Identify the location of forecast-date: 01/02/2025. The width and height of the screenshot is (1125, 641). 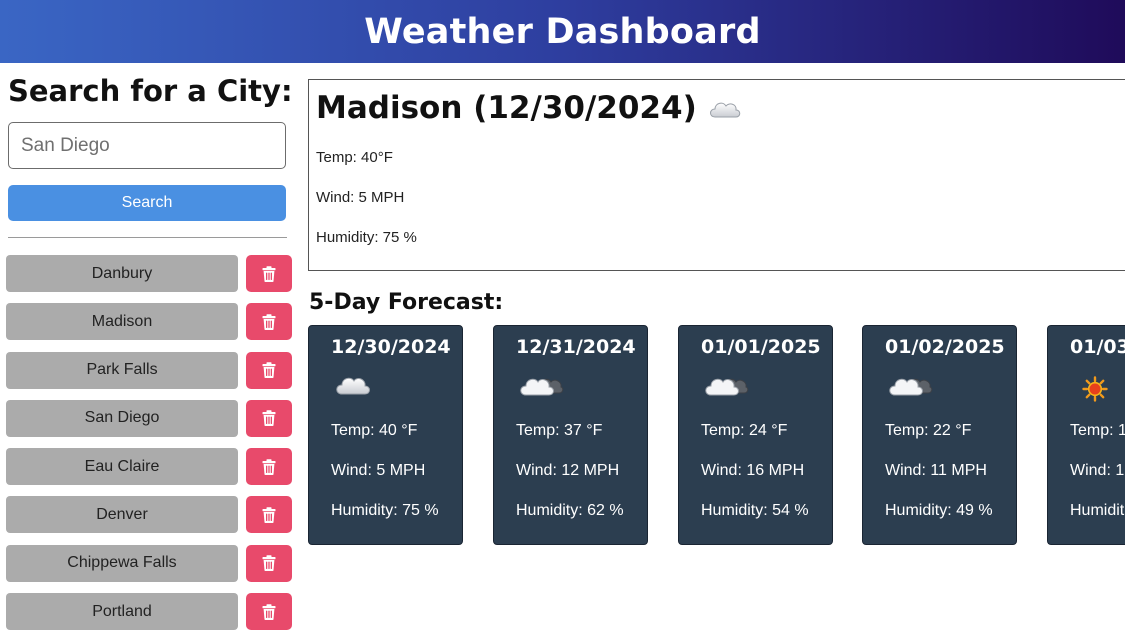
(945, 347).